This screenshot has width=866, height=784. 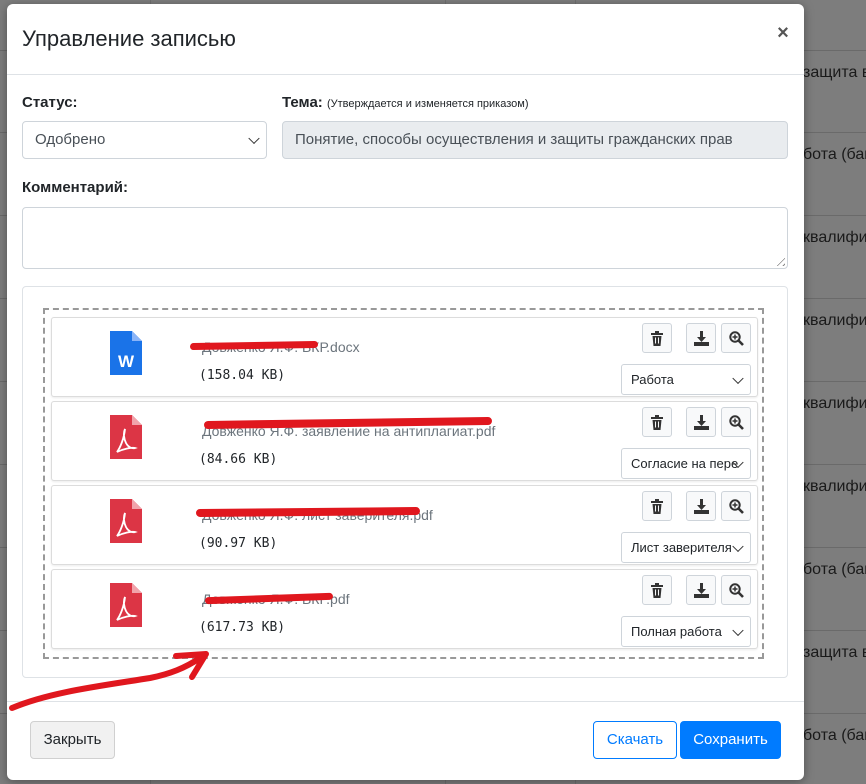 I want to click on save-button: Сохранить, so click(x=730, y=740).